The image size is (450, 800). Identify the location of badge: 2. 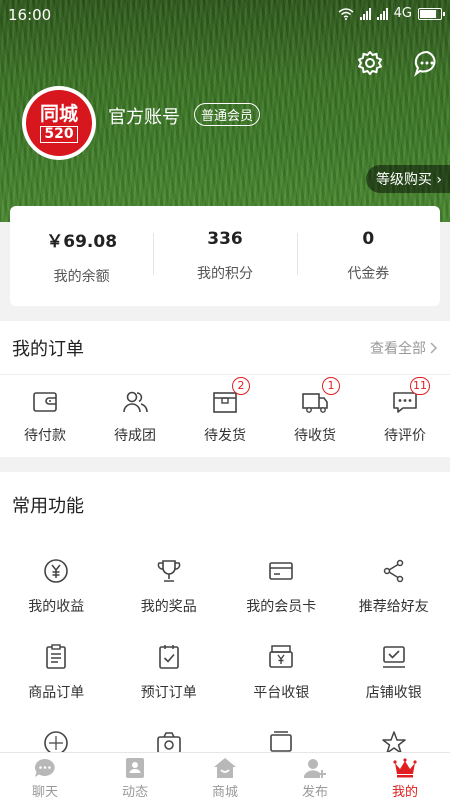
(241, 386).